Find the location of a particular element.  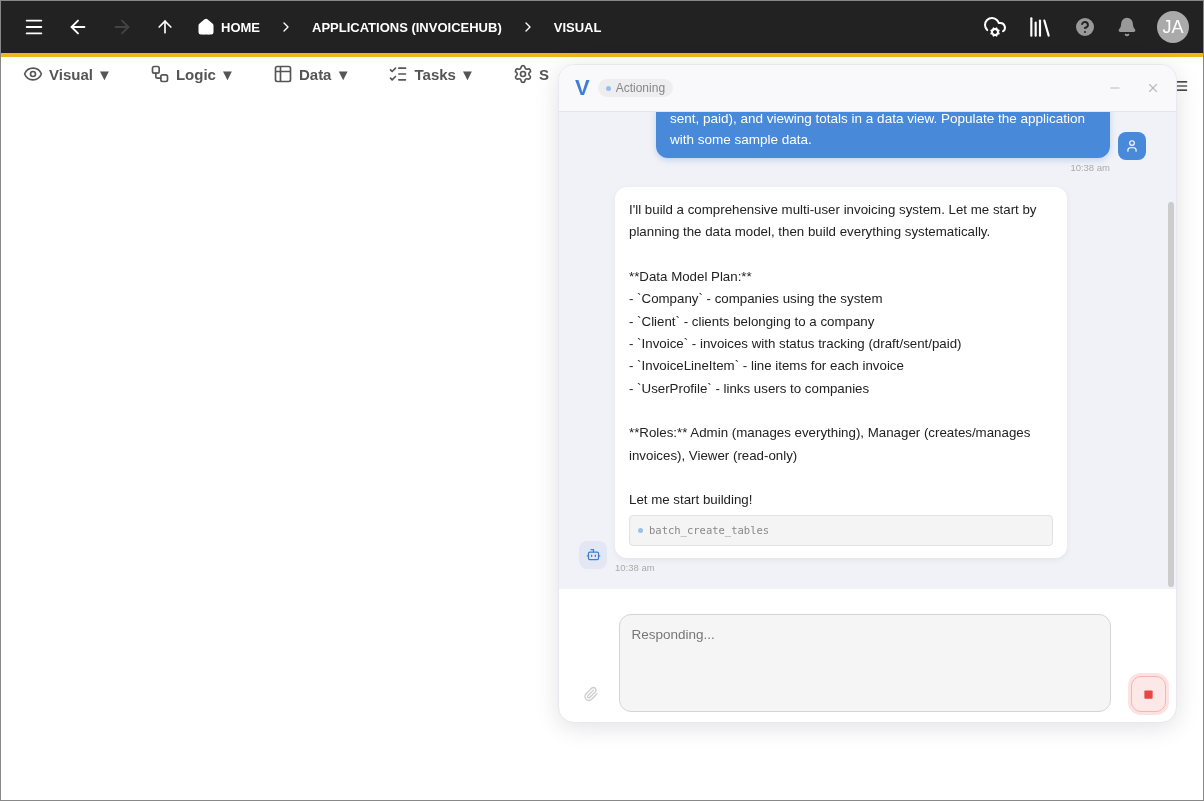

toolbar-menu: Logic ▼ is located at coordinates (192, 74).